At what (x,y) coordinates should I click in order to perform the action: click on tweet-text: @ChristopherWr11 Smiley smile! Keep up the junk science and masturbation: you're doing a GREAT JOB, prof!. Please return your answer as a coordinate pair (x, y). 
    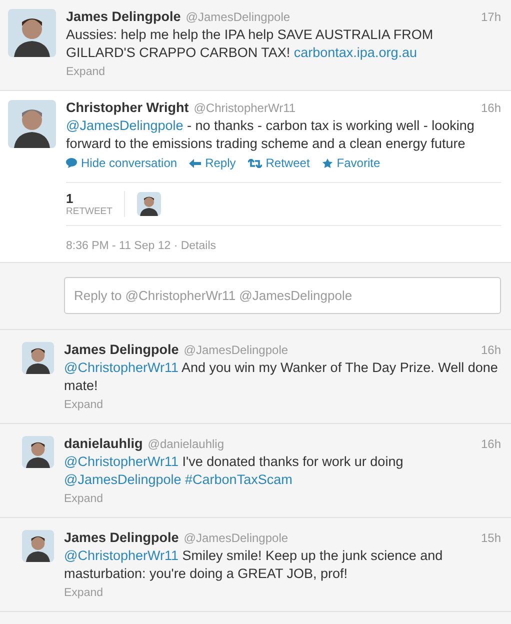
    Looking at the image, I should click on (254, 565).